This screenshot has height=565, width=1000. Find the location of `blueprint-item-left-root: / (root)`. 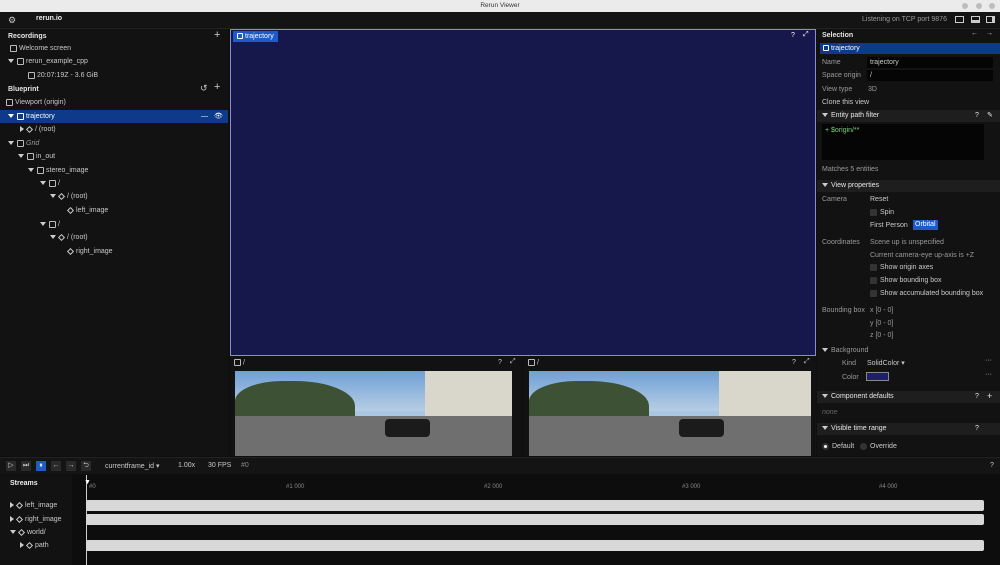

blueprint-item-left-root: / (root) is located at coordinates (69, 196).